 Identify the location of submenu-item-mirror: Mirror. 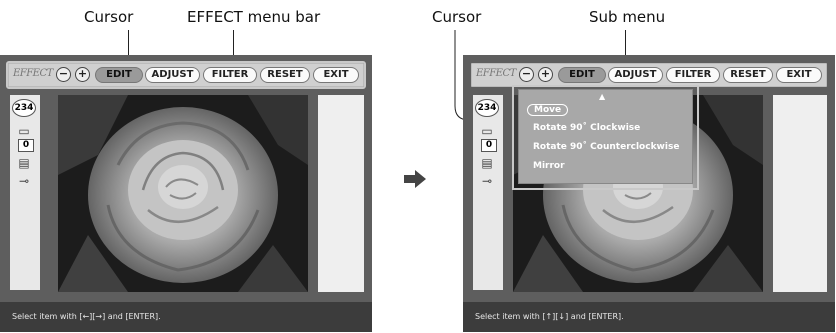
(549, 166).